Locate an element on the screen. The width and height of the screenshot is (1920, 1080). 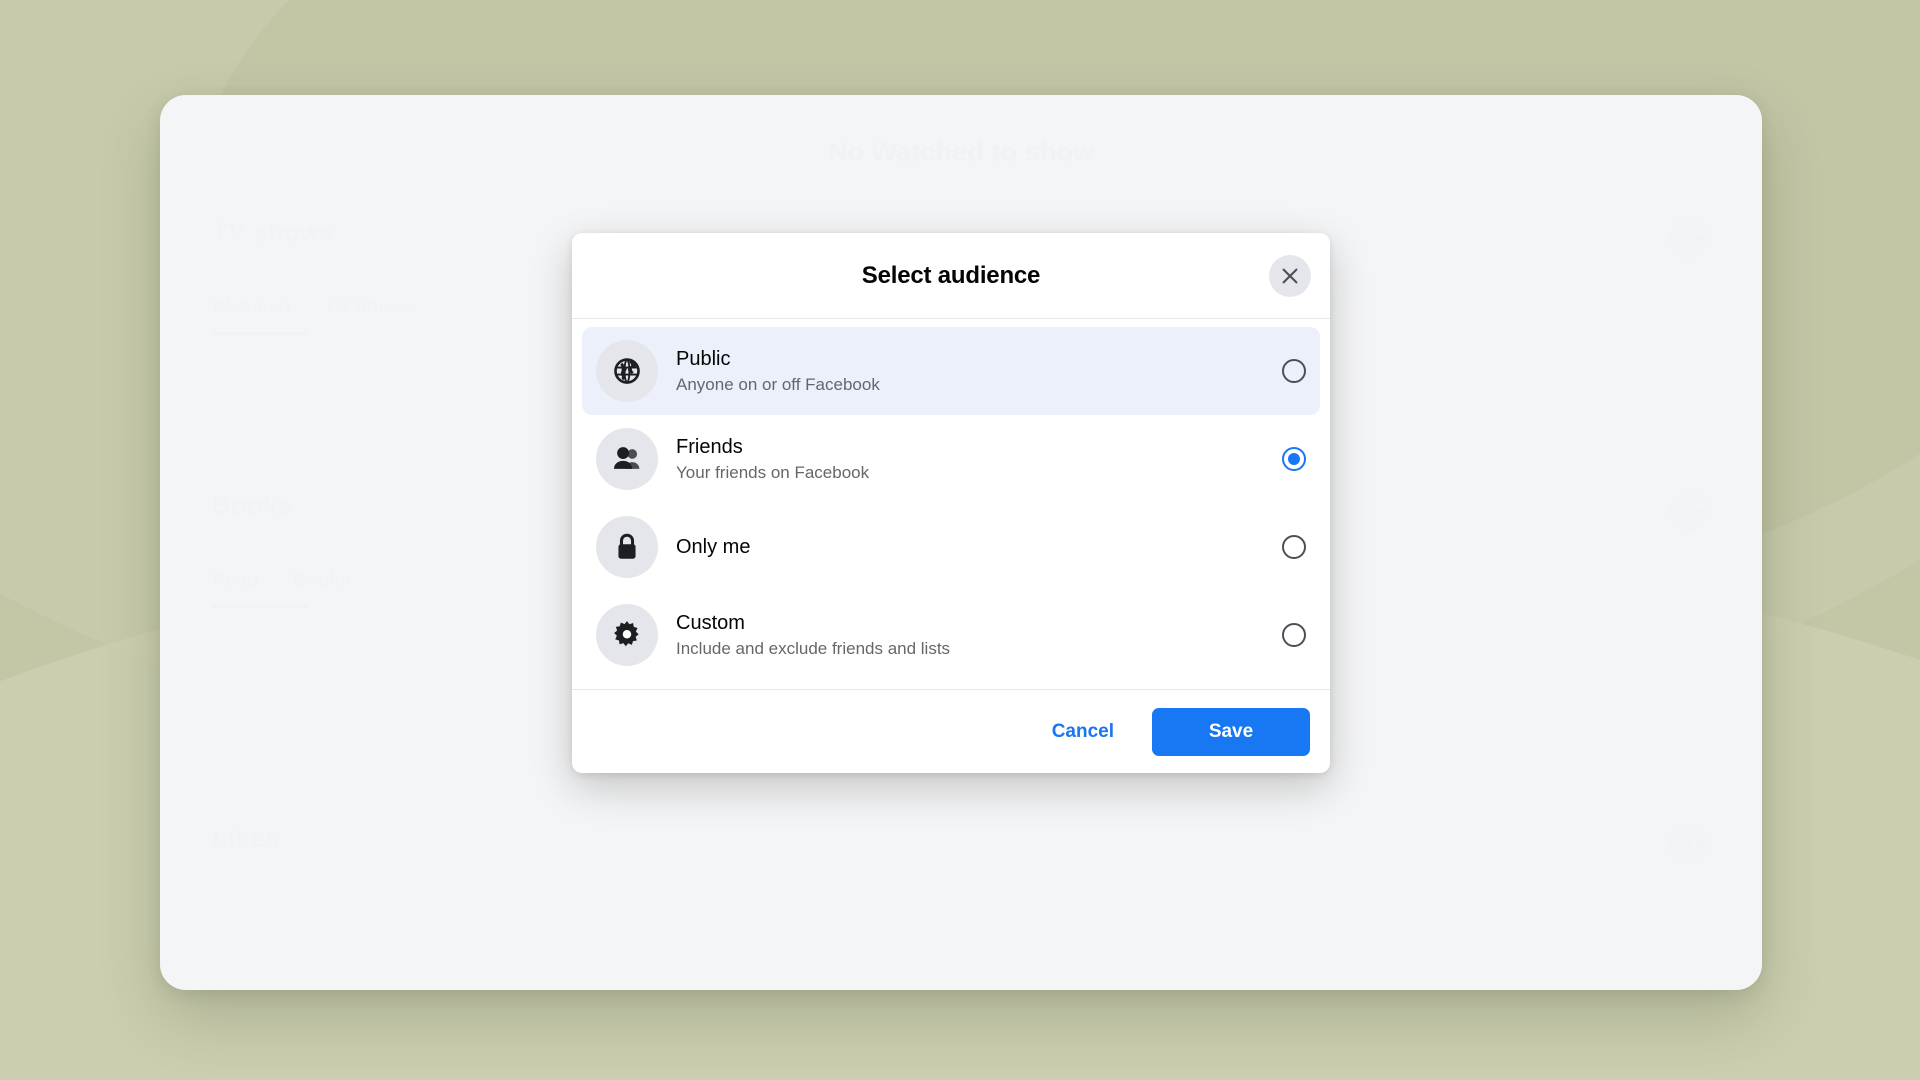
option-text: Only me is located at coordinates (970, 547).